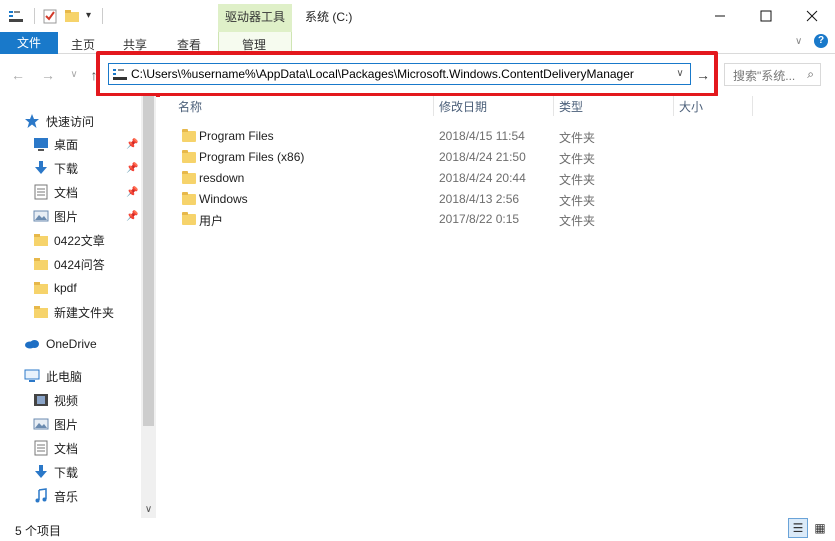  Describe the element at coordinates (66, 192) in the screenshot. I see `sidebar-item-label: 文档` at that location.